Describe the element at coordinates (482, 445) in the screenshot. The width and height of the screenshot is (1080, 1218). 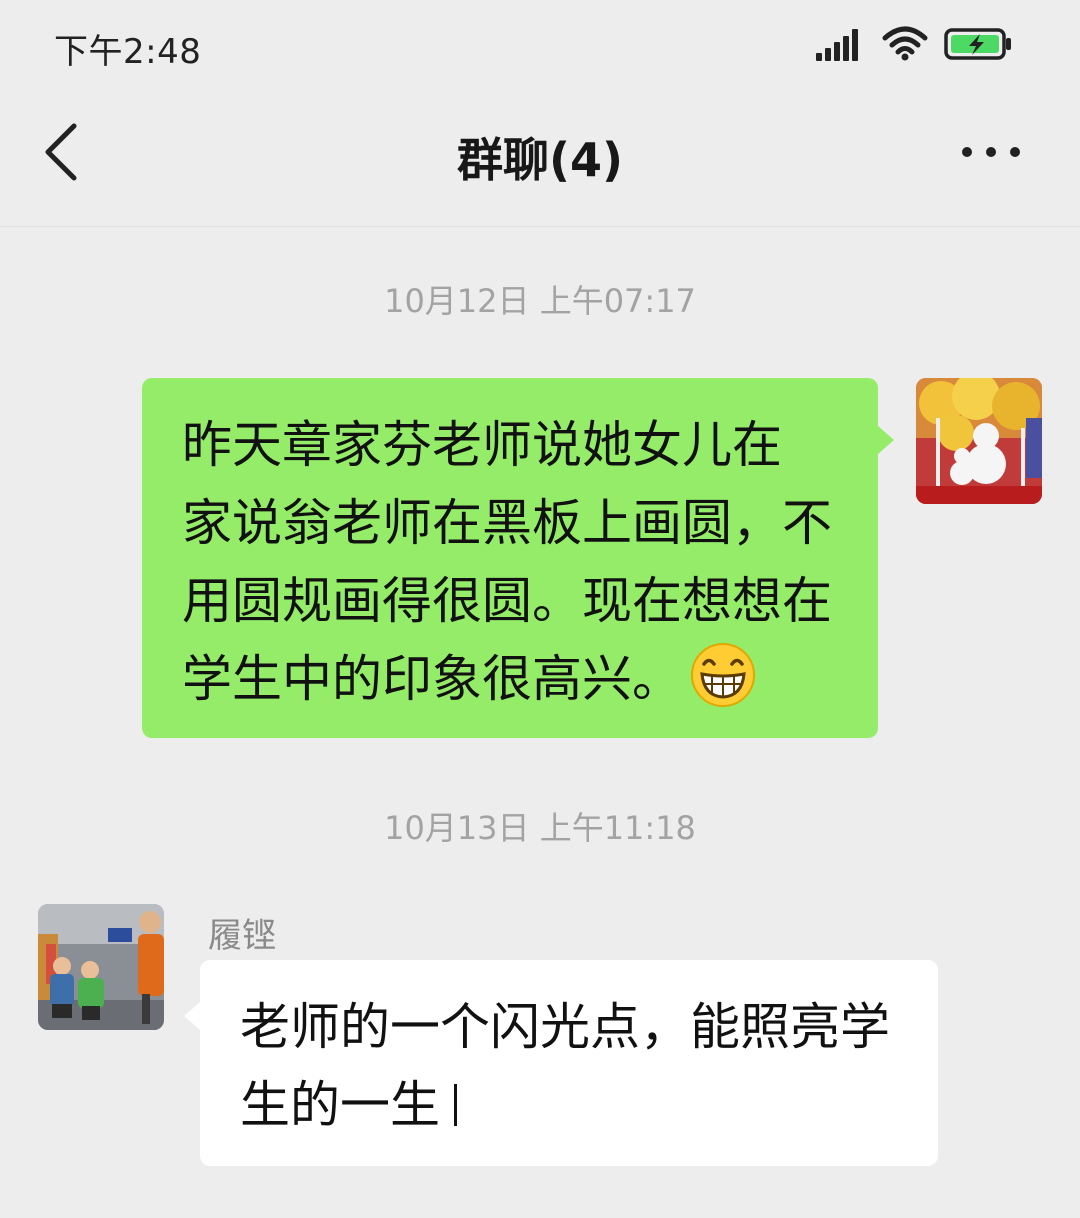
I see `message-line: 昨天章家芬老师说她女儿在` at that location.